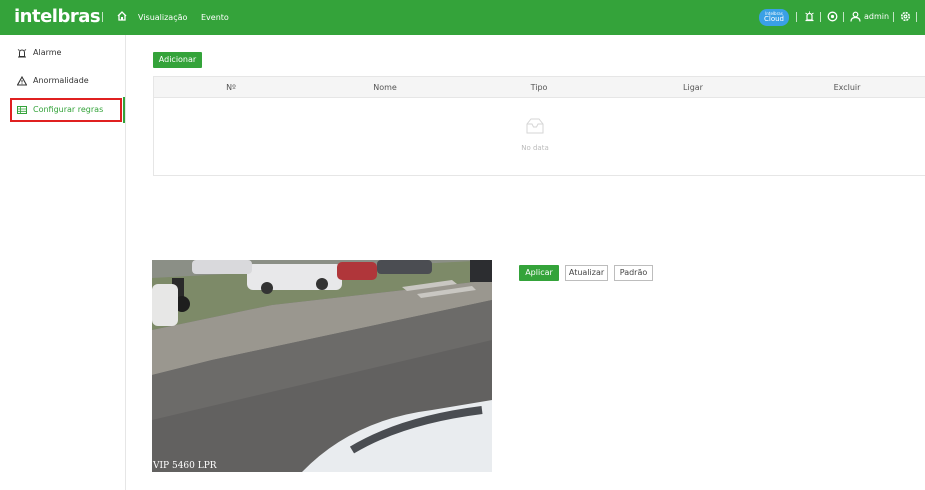 This screenshot has height=490, width=925. Describe the element at coordinates (63, 53) in the screenshot. I see `sidebar-item-alarme: Alarme` at that location.